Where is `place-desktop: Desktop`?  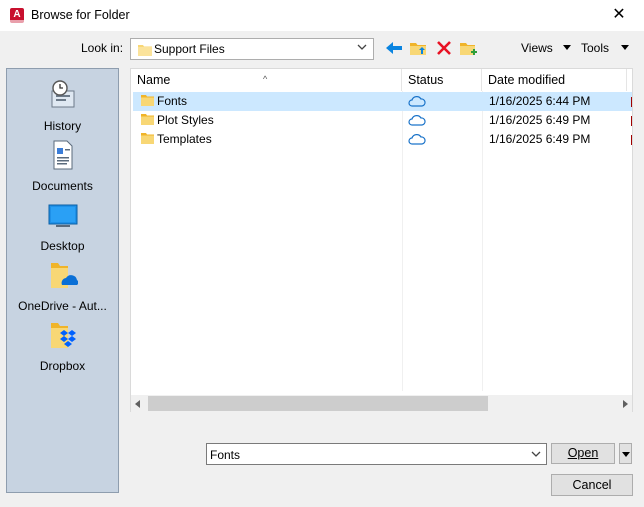 place-desktop: Desktop is located at coordinates (62, 224).